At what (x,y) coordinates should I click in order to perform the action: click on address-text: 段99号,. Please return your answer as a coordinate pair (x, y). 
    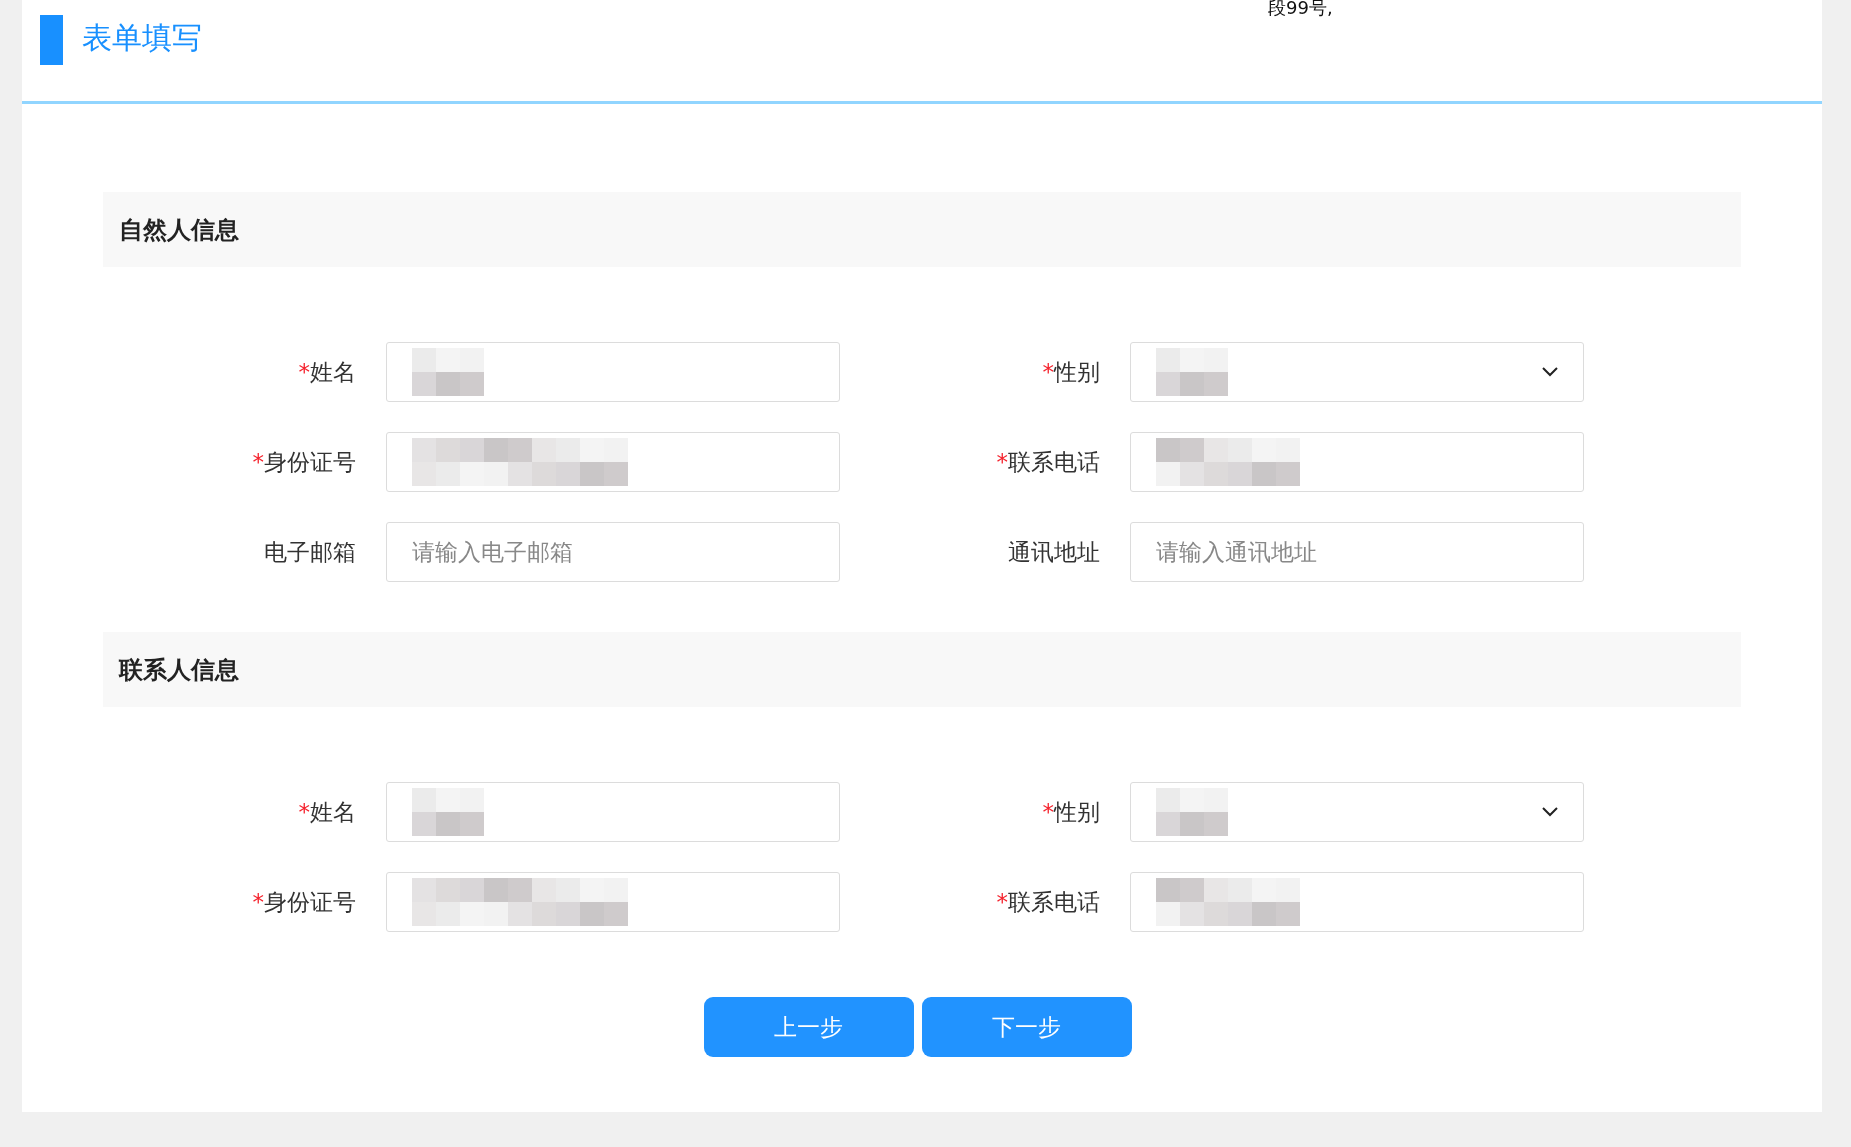
    Looking at the image, I should click on (1300, 8).